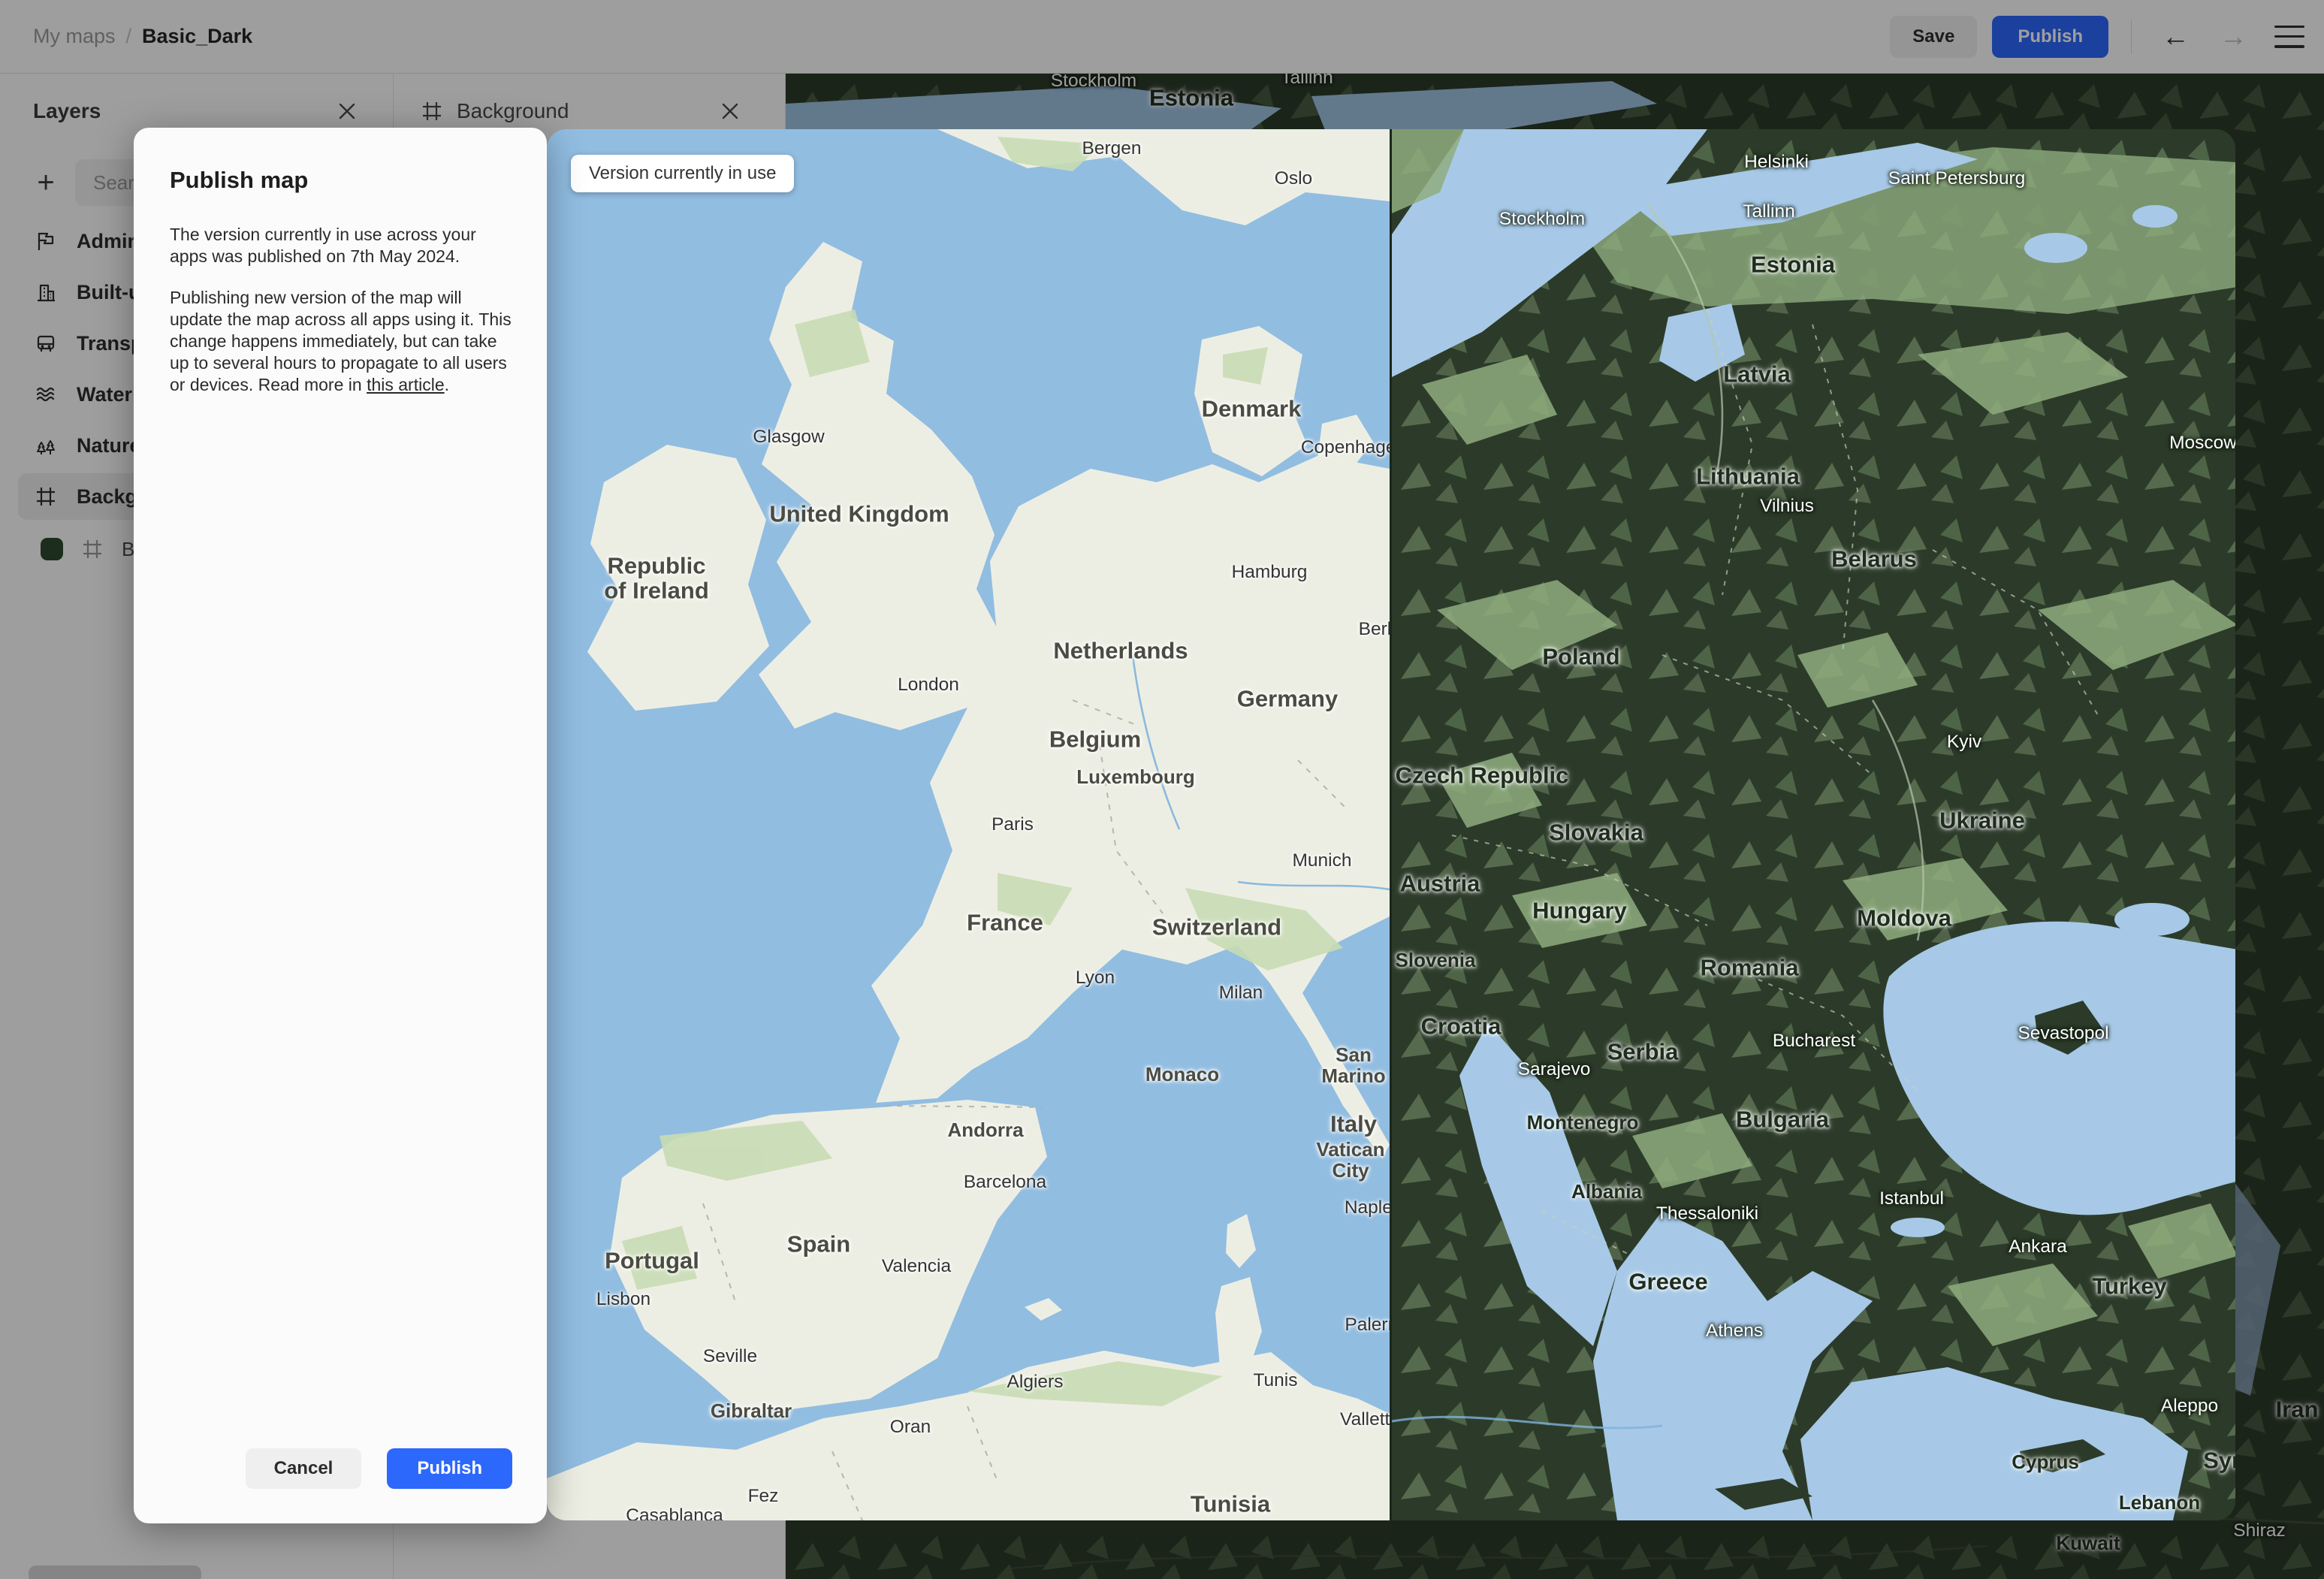 This screenshot has height=1579, width=2324. I want to click on map-label: Algiers, so click(1035, 1382).